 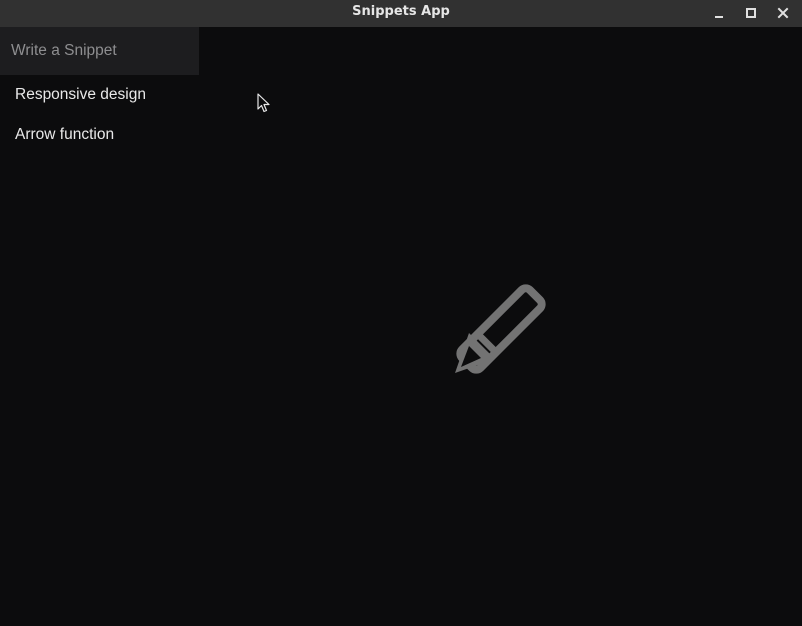 What do you see at coordinates (99, 95) in the screenshot?
I see `snippet-item-responsive-design: Responsive design` at bounding box center [99, 95].